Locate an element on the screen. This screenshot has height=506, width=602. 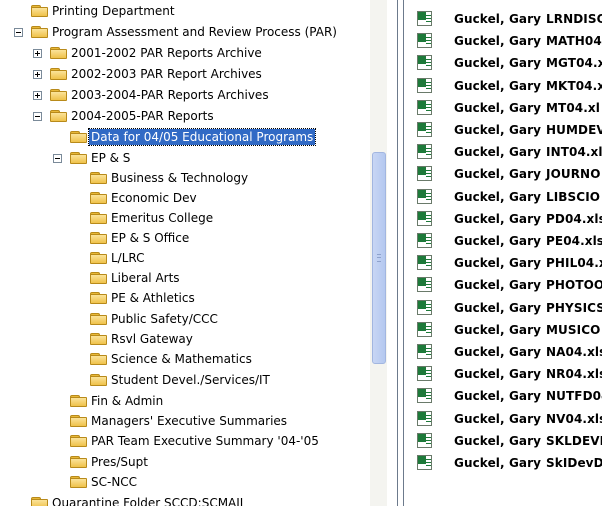
tree-item-2002-2003: 2002-2003 PAR Report Archives is located at coordinates (185, 74).